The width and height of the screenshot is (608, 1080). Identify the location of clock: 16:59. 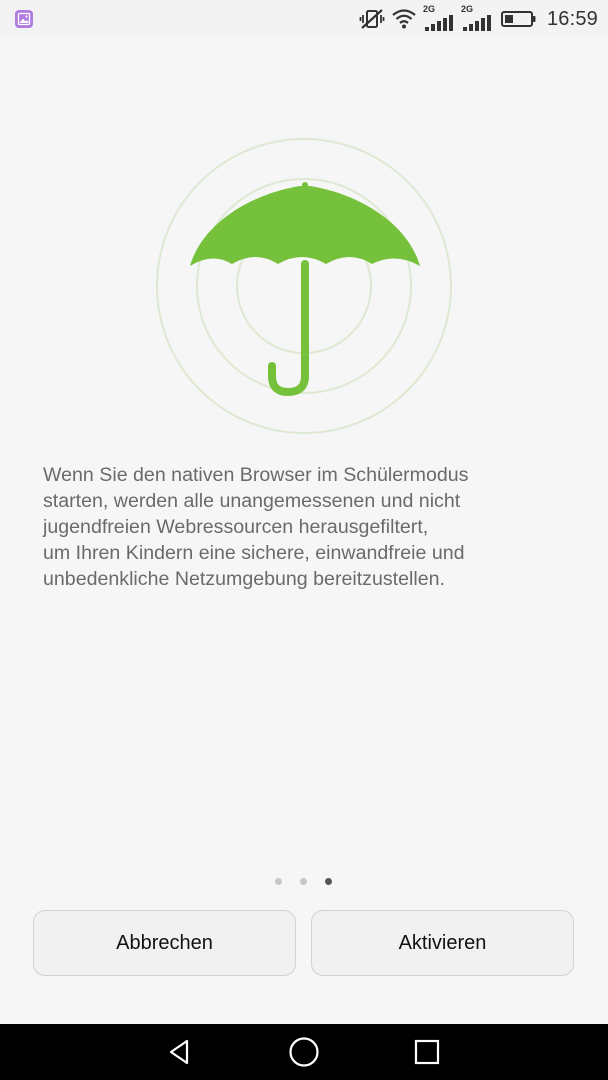
(572, 18).